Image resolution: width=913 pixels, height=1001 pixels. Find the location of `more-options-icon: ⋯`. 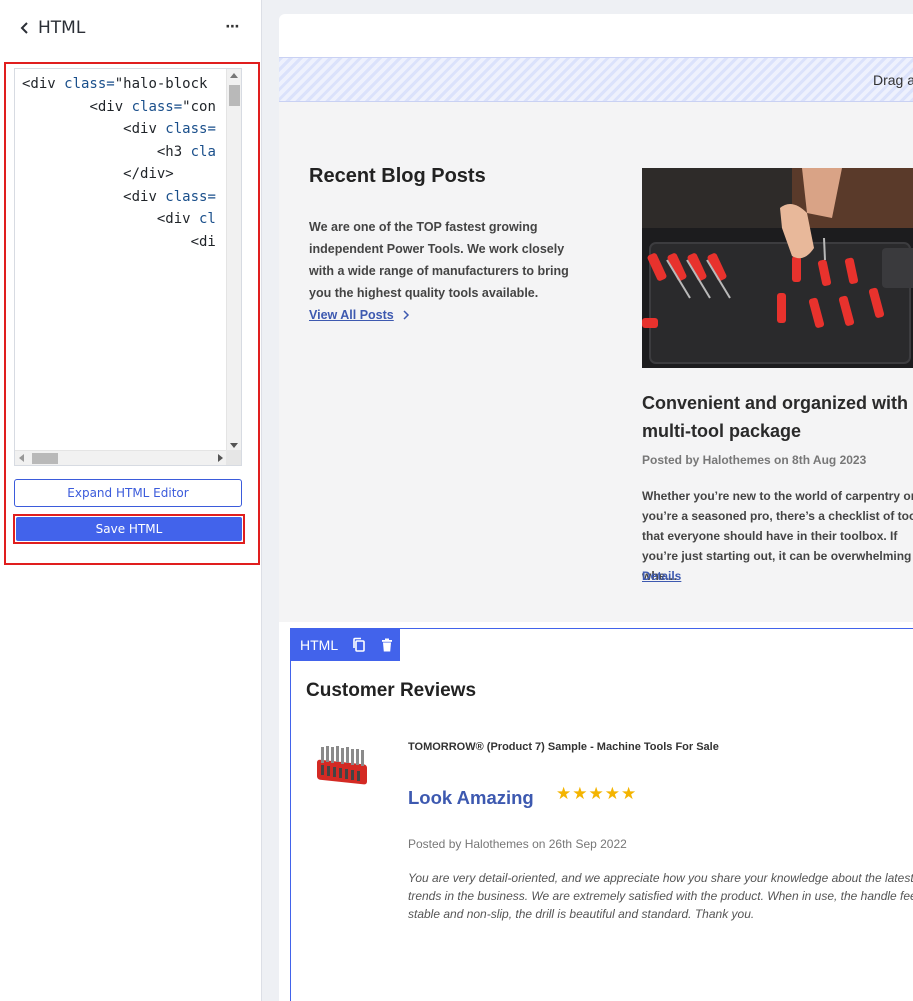

more-options-icon: ⋯ is located at coordinates (232, 27).